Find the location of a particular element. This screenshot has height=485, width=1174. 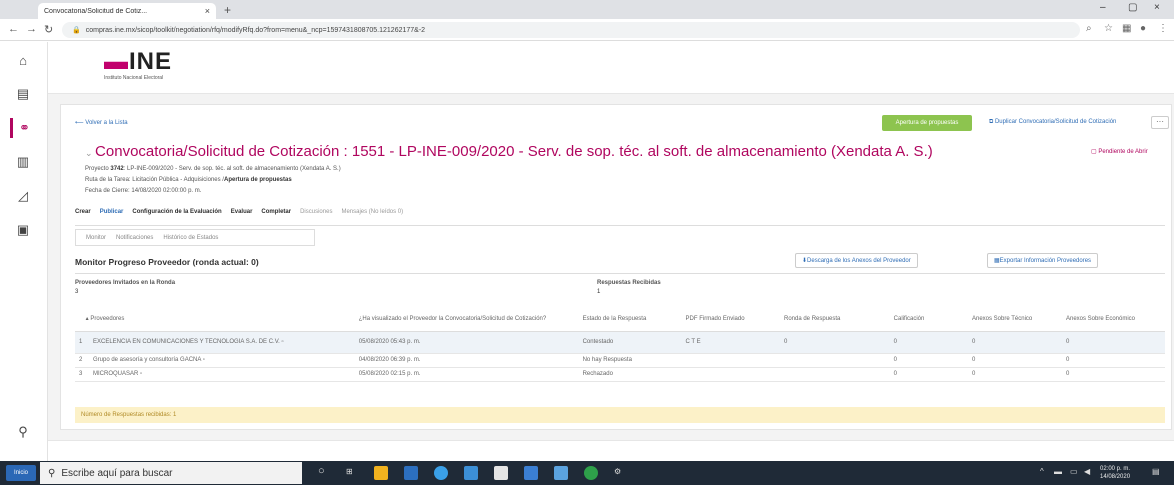

start-button: Inicio is located at coordinates (21, 473).